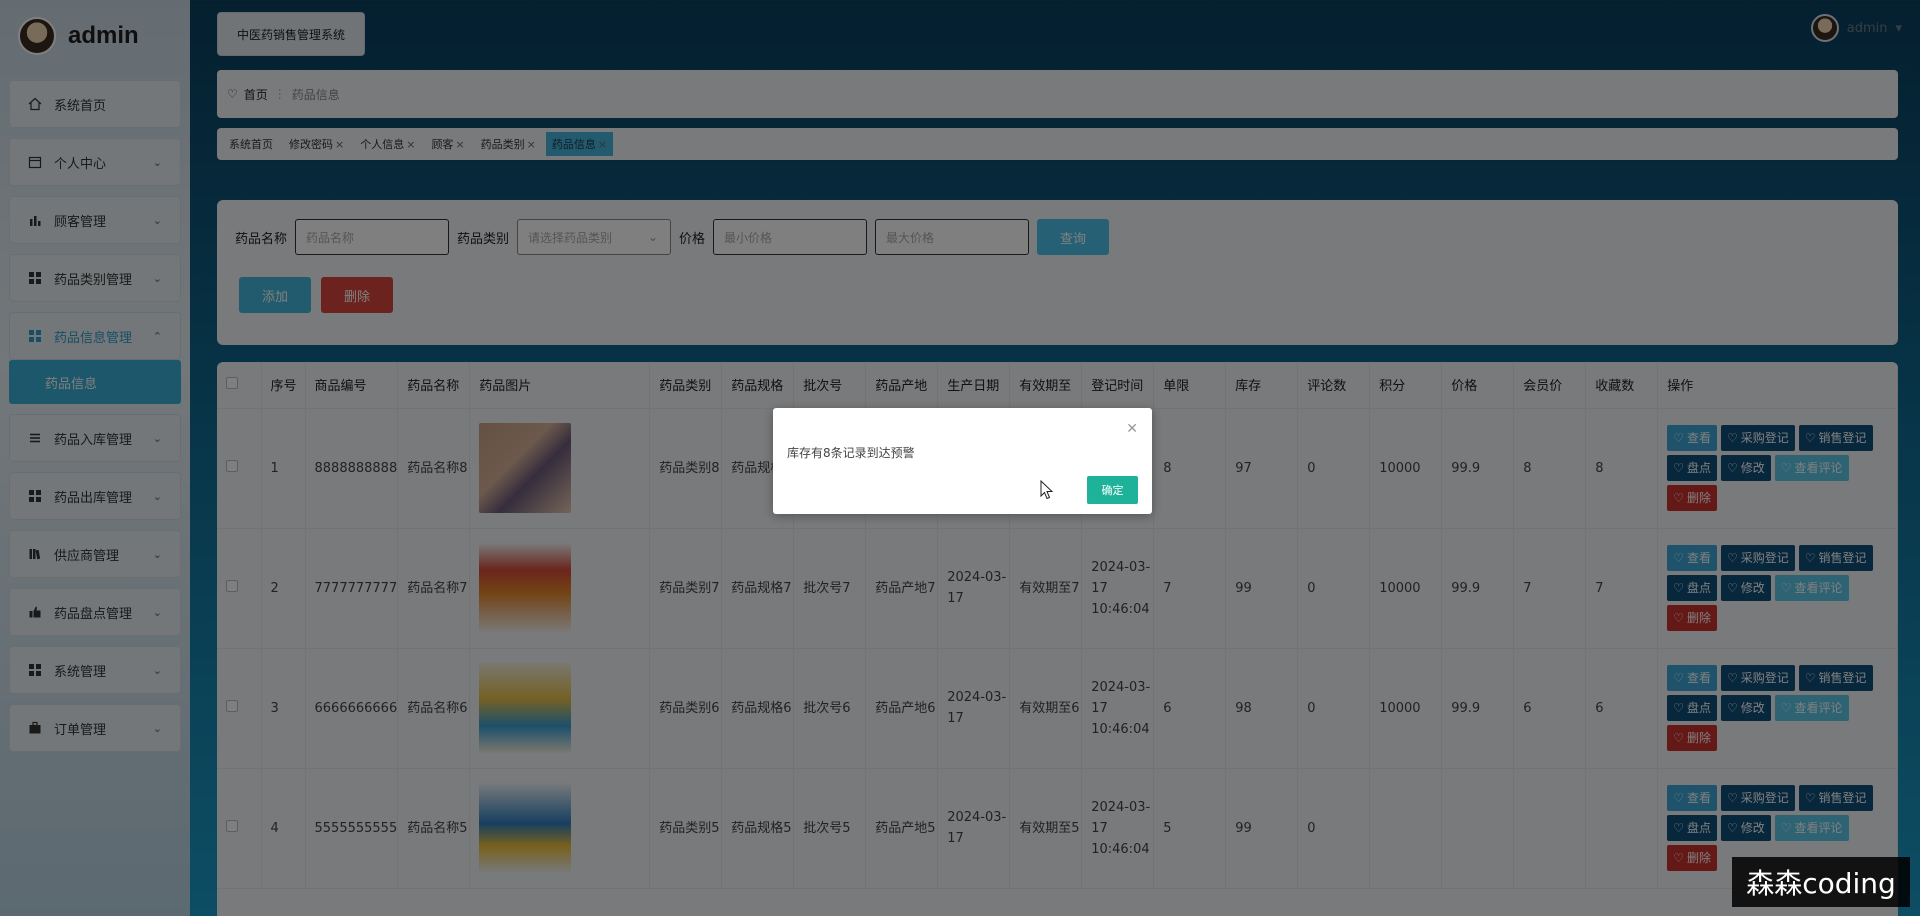  What do you see at coordinates (851, 453) in the screenshot?
I see `alert-message: 库存有8条记录到达预警` at bounding box center [851, 453].